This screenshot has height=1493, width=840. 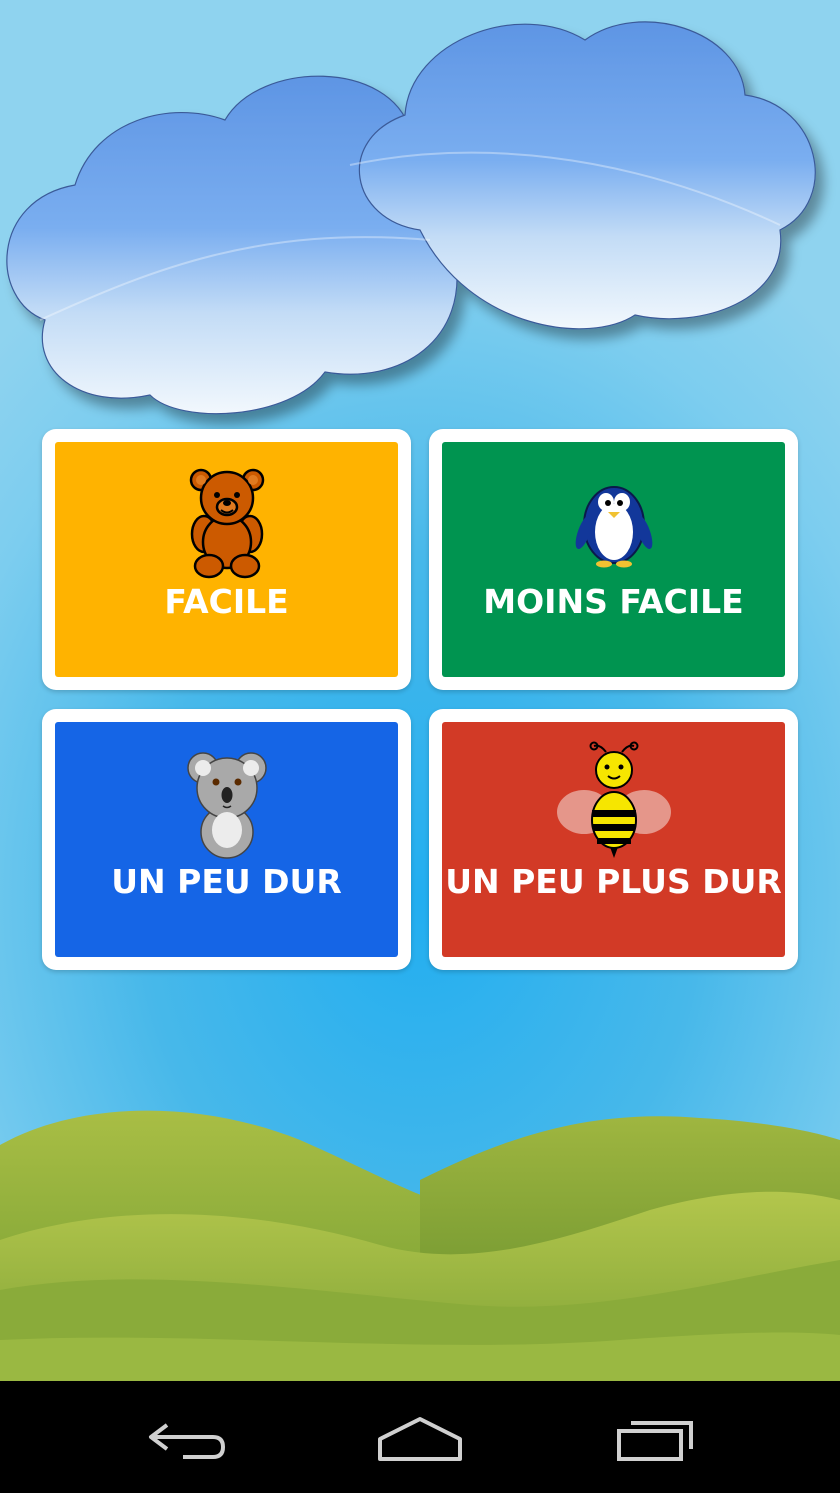 I want to click on level-tile-un-peu-dur: UN PEU DUR, so click(x=226, y=839).